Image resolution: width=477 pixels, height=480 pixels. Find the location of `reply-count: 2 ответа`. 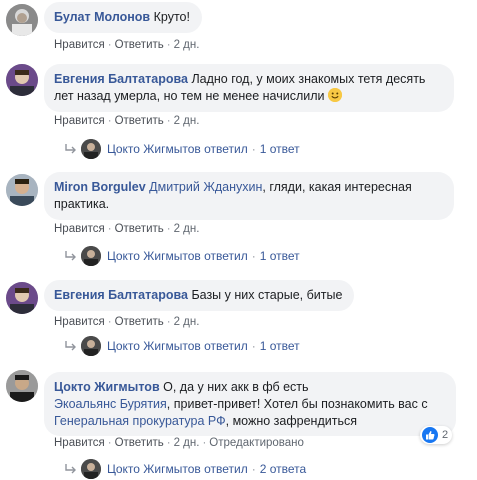

reply-count: 2 ответа is located at coordinates (283, 469).